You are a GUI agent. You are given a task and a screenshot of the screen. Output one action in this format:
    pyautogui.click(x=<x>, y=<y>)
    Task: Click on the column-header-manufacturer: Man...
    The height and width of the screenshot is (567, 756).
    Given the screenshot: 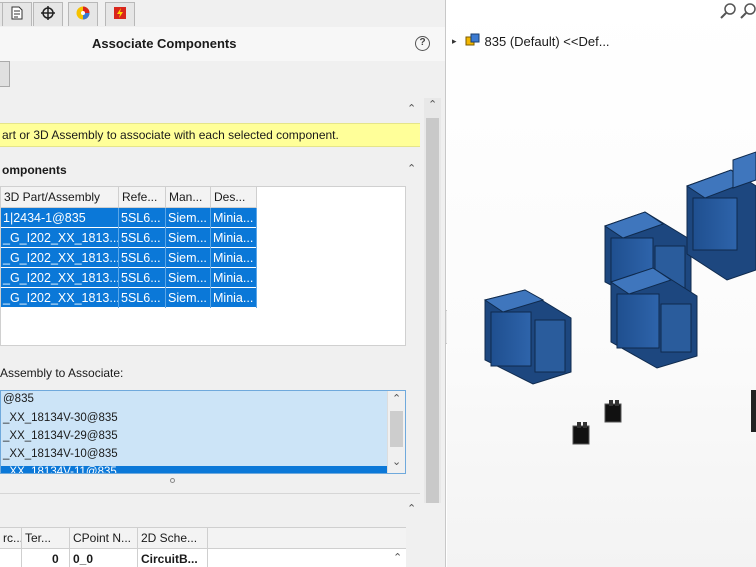 What is the action you would take?
    pyautogui.click(x=188, y=197)
    